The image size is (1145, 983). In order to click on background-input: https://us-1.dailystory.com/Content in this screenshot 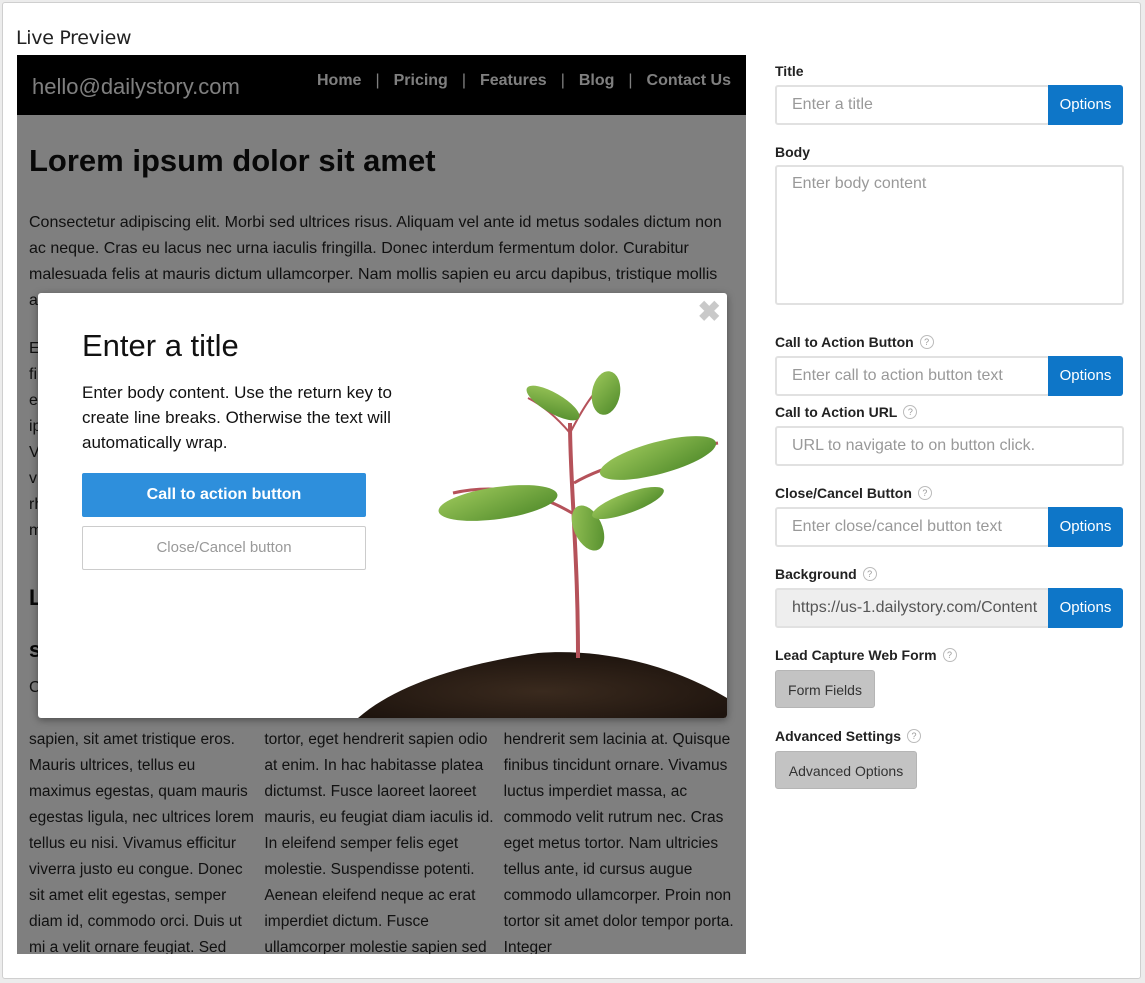, I will do `click(912, 608)`.